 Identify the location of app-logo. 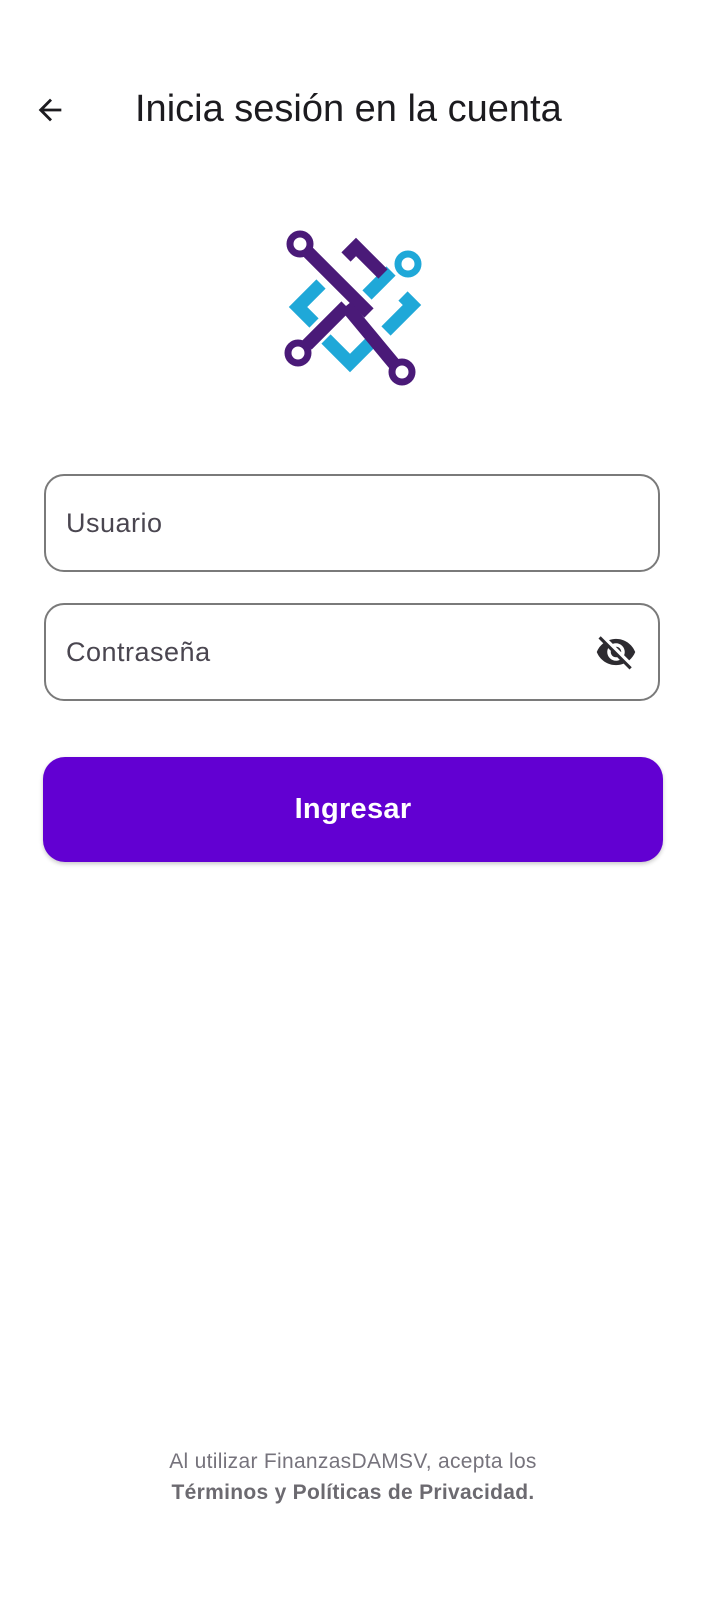
(353, 308).